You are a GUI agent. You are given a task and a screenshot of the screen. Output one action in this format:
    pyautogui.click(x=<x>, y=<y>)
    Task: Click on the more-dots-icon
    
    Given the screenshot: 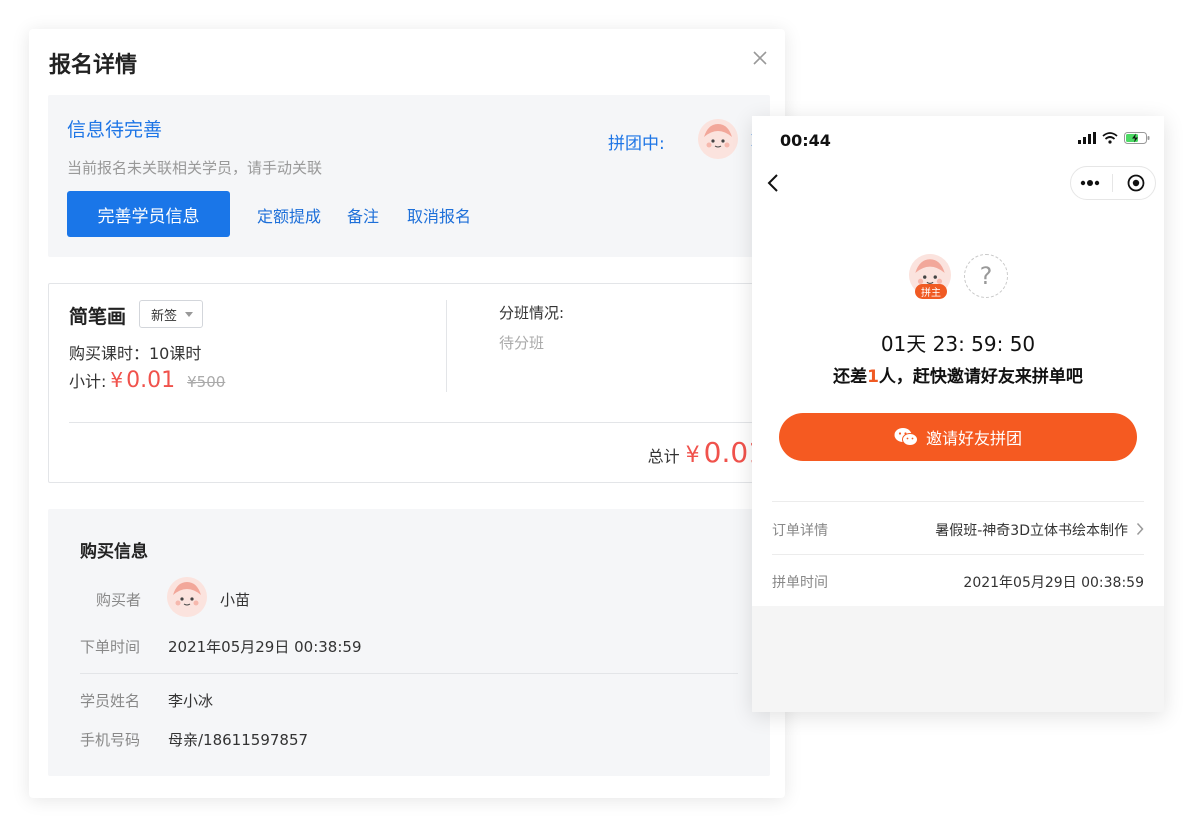 What is the action you would take?
    pyautogui.click(x=1090, y=183)
    